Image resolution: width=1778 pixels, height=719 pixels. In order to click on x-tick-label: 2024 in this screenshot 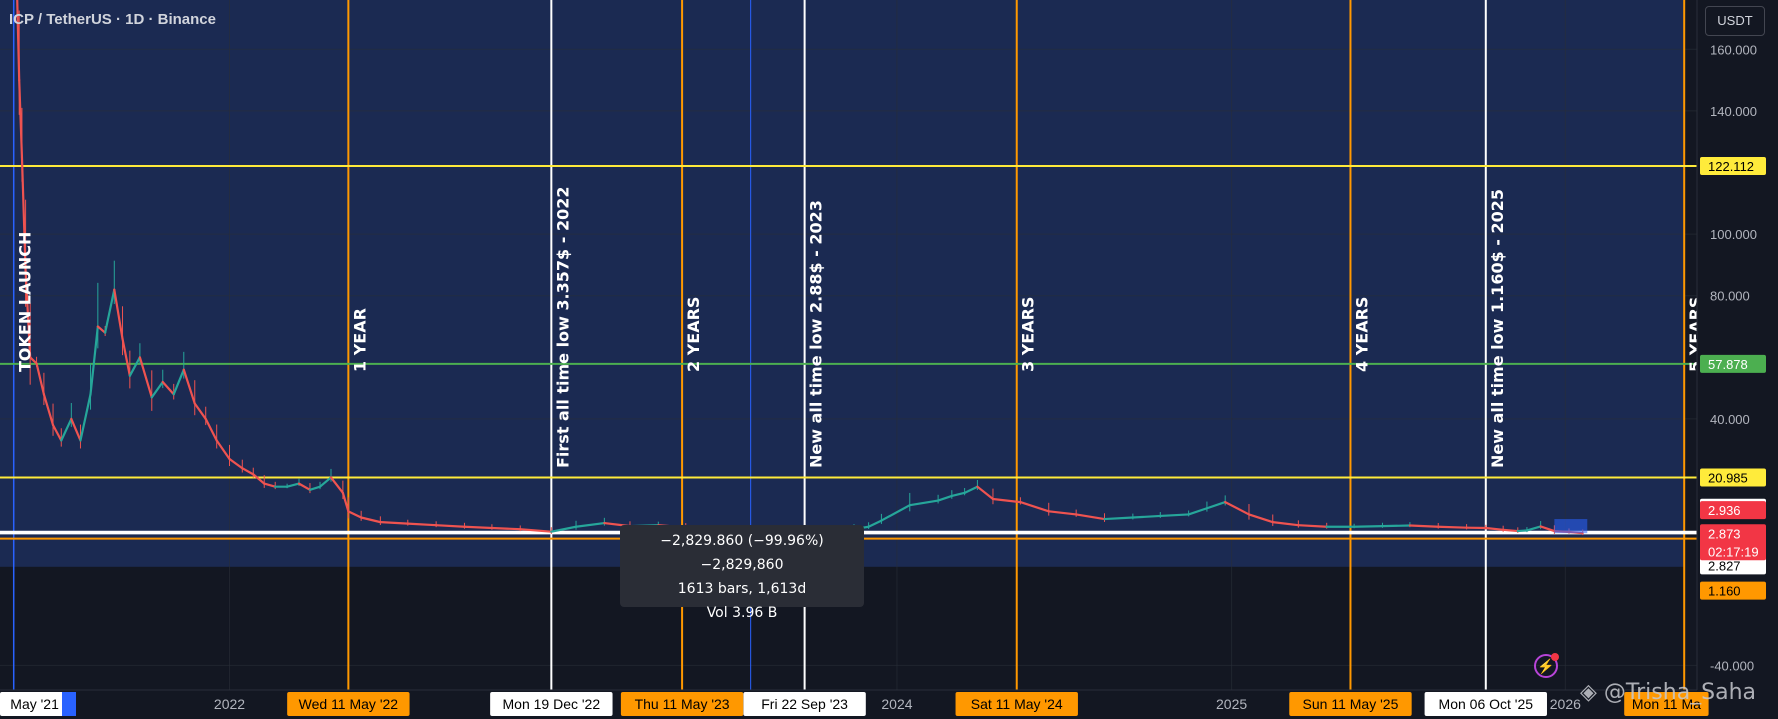, I will do `click(896, 704)`.